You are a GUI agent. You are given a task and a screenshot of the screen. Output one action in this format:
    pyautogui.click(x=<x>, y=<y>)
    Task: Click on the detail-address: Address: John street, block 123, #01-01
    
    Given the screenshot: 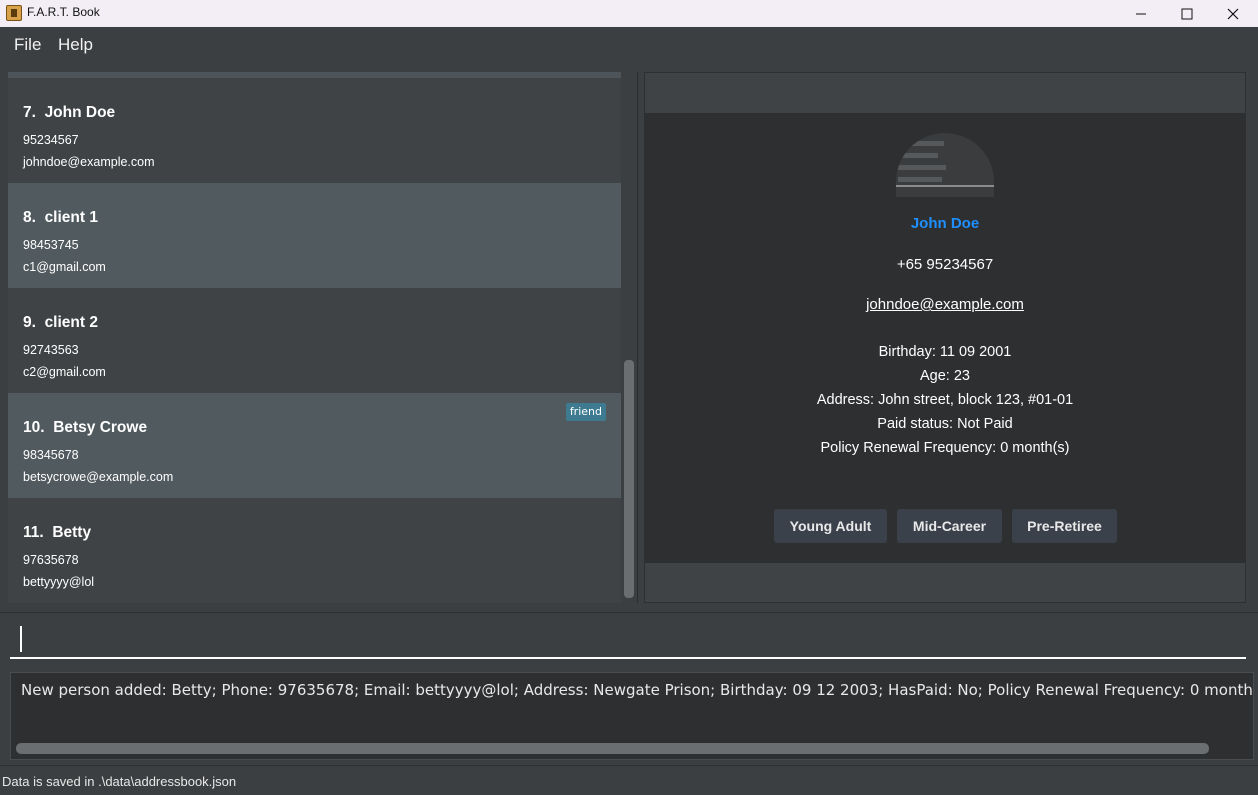 What is the action you would take?
    pyautogui.click(x=945, y=400)
    